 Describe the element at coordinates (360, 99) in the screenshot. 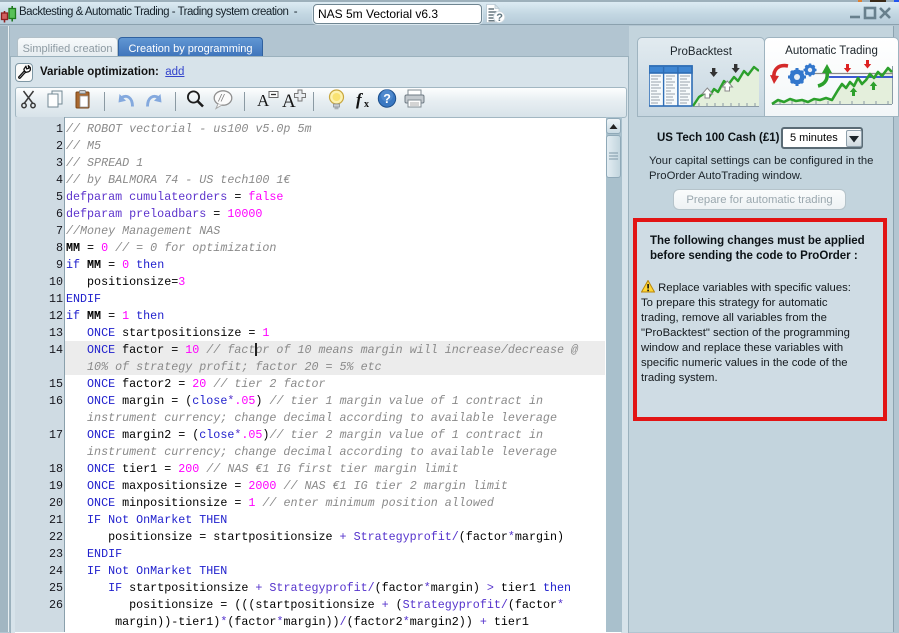

I see `svg-text: f` at that location.